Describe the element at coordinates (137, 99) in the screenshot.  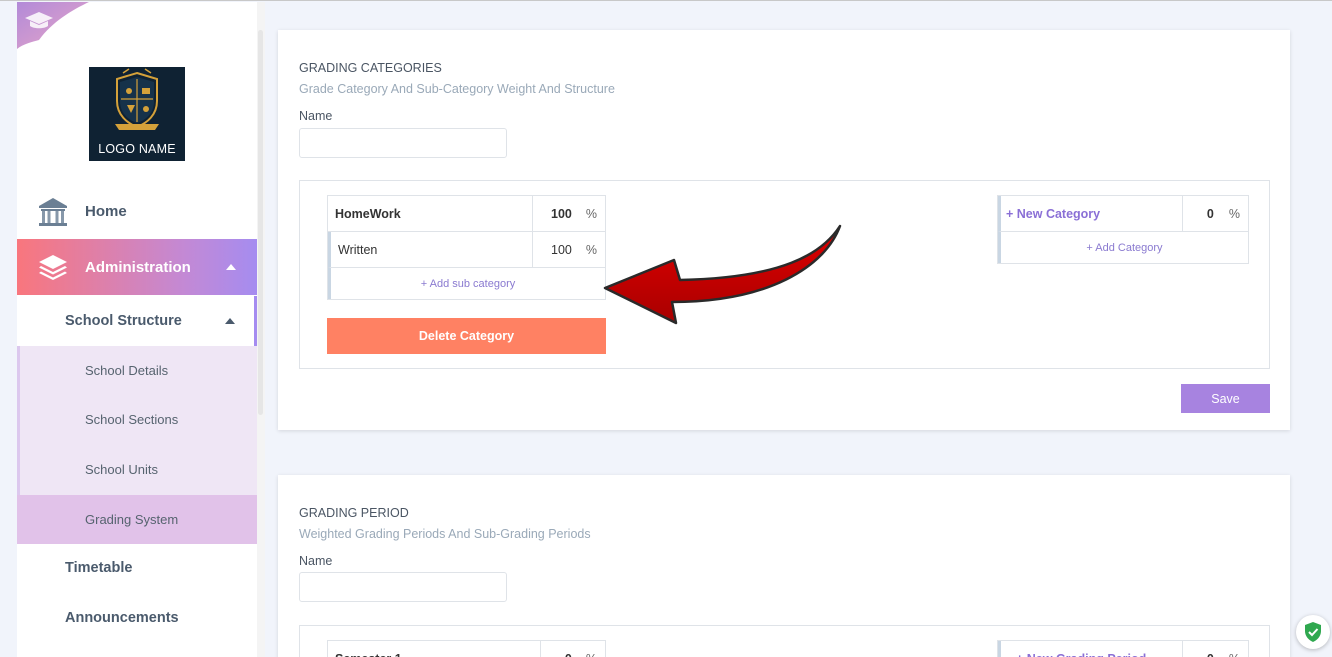
I see `crest-icon` at that location.